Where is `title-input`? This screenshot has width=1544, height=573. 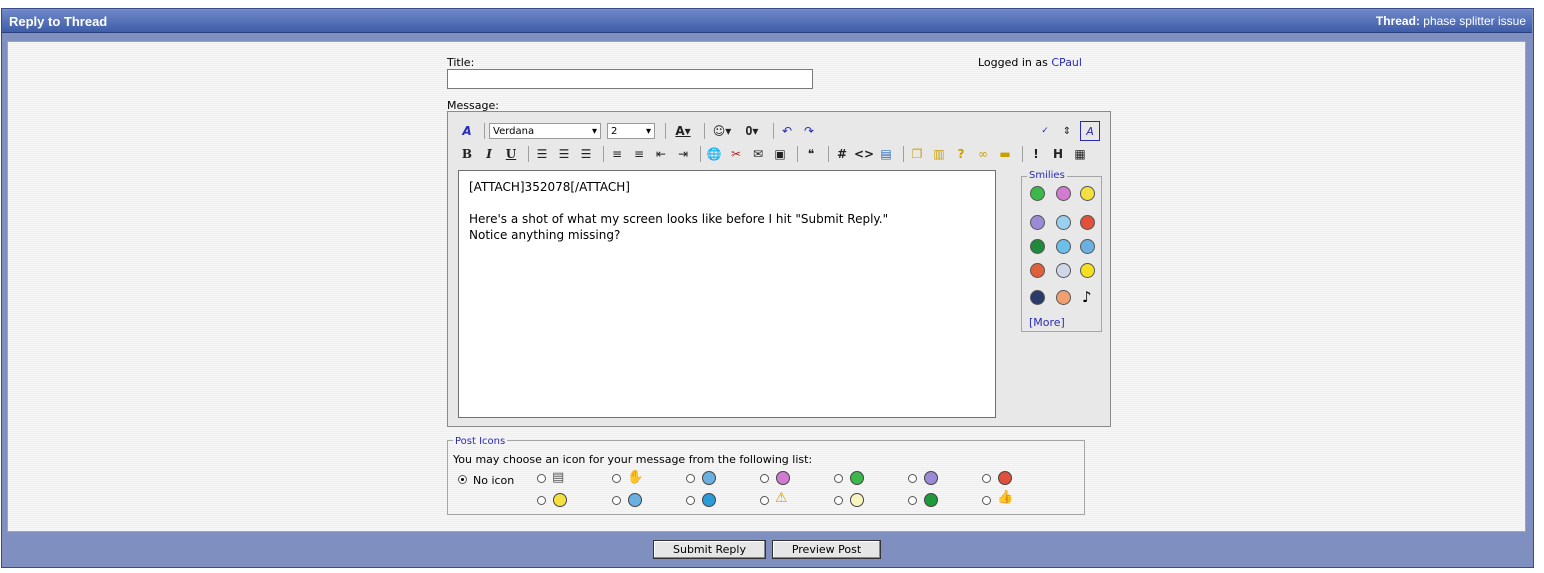 title-input is located at coordinates (630, 79).